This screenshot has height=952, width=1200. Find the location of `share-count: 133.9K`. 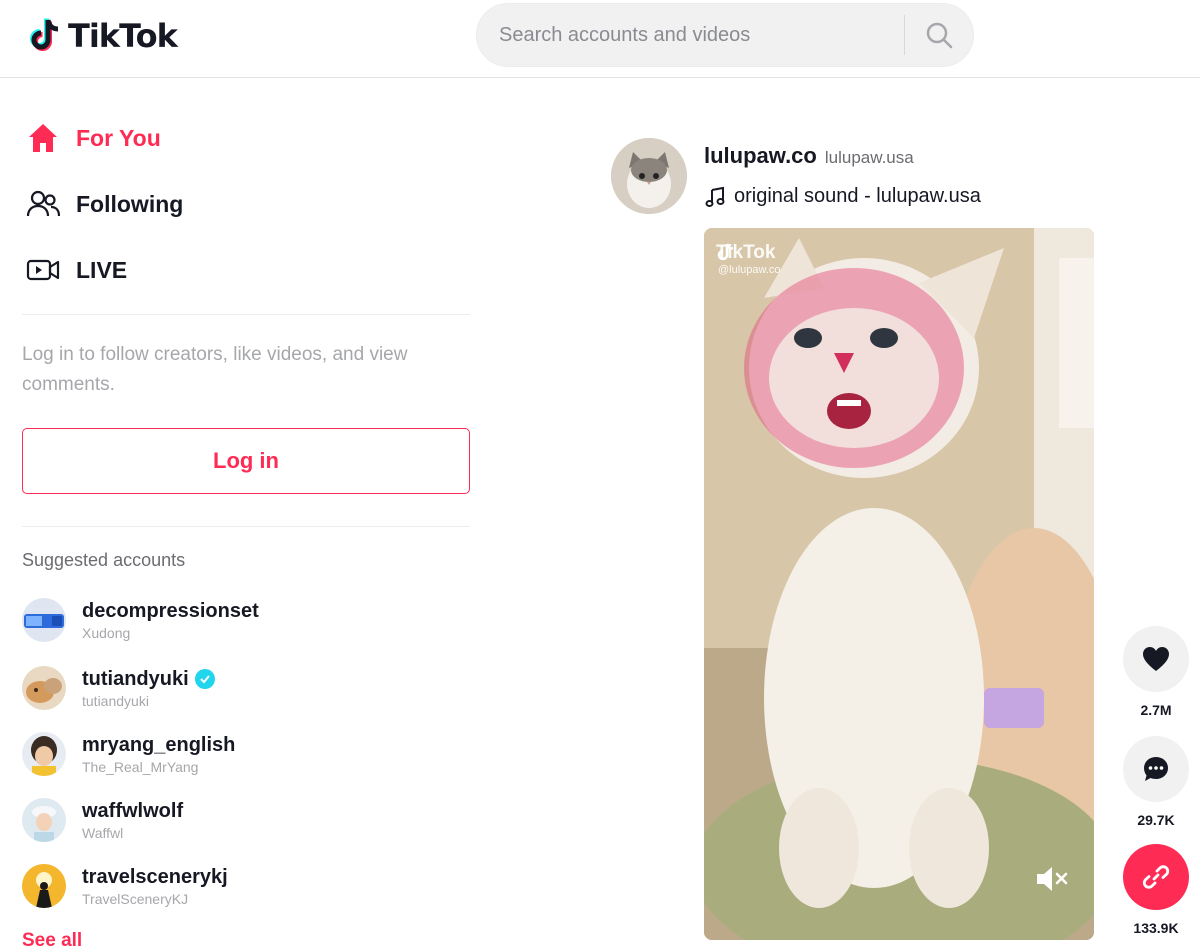

share-count: 133.9K is located at coordinates (1156, 928).